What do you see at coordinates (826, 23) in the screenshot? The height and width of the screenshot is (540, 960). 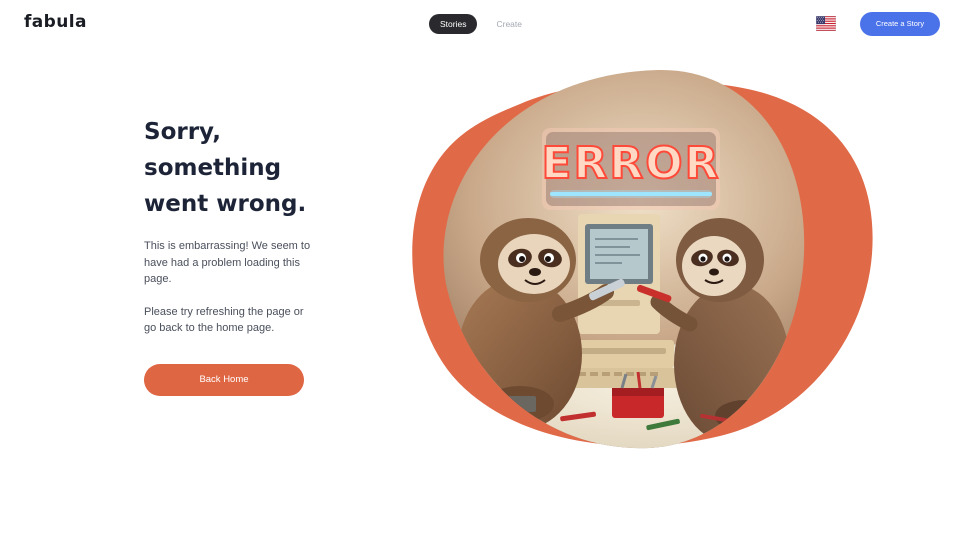 I see `us-flag-icon` at bounding box center [826, 23].